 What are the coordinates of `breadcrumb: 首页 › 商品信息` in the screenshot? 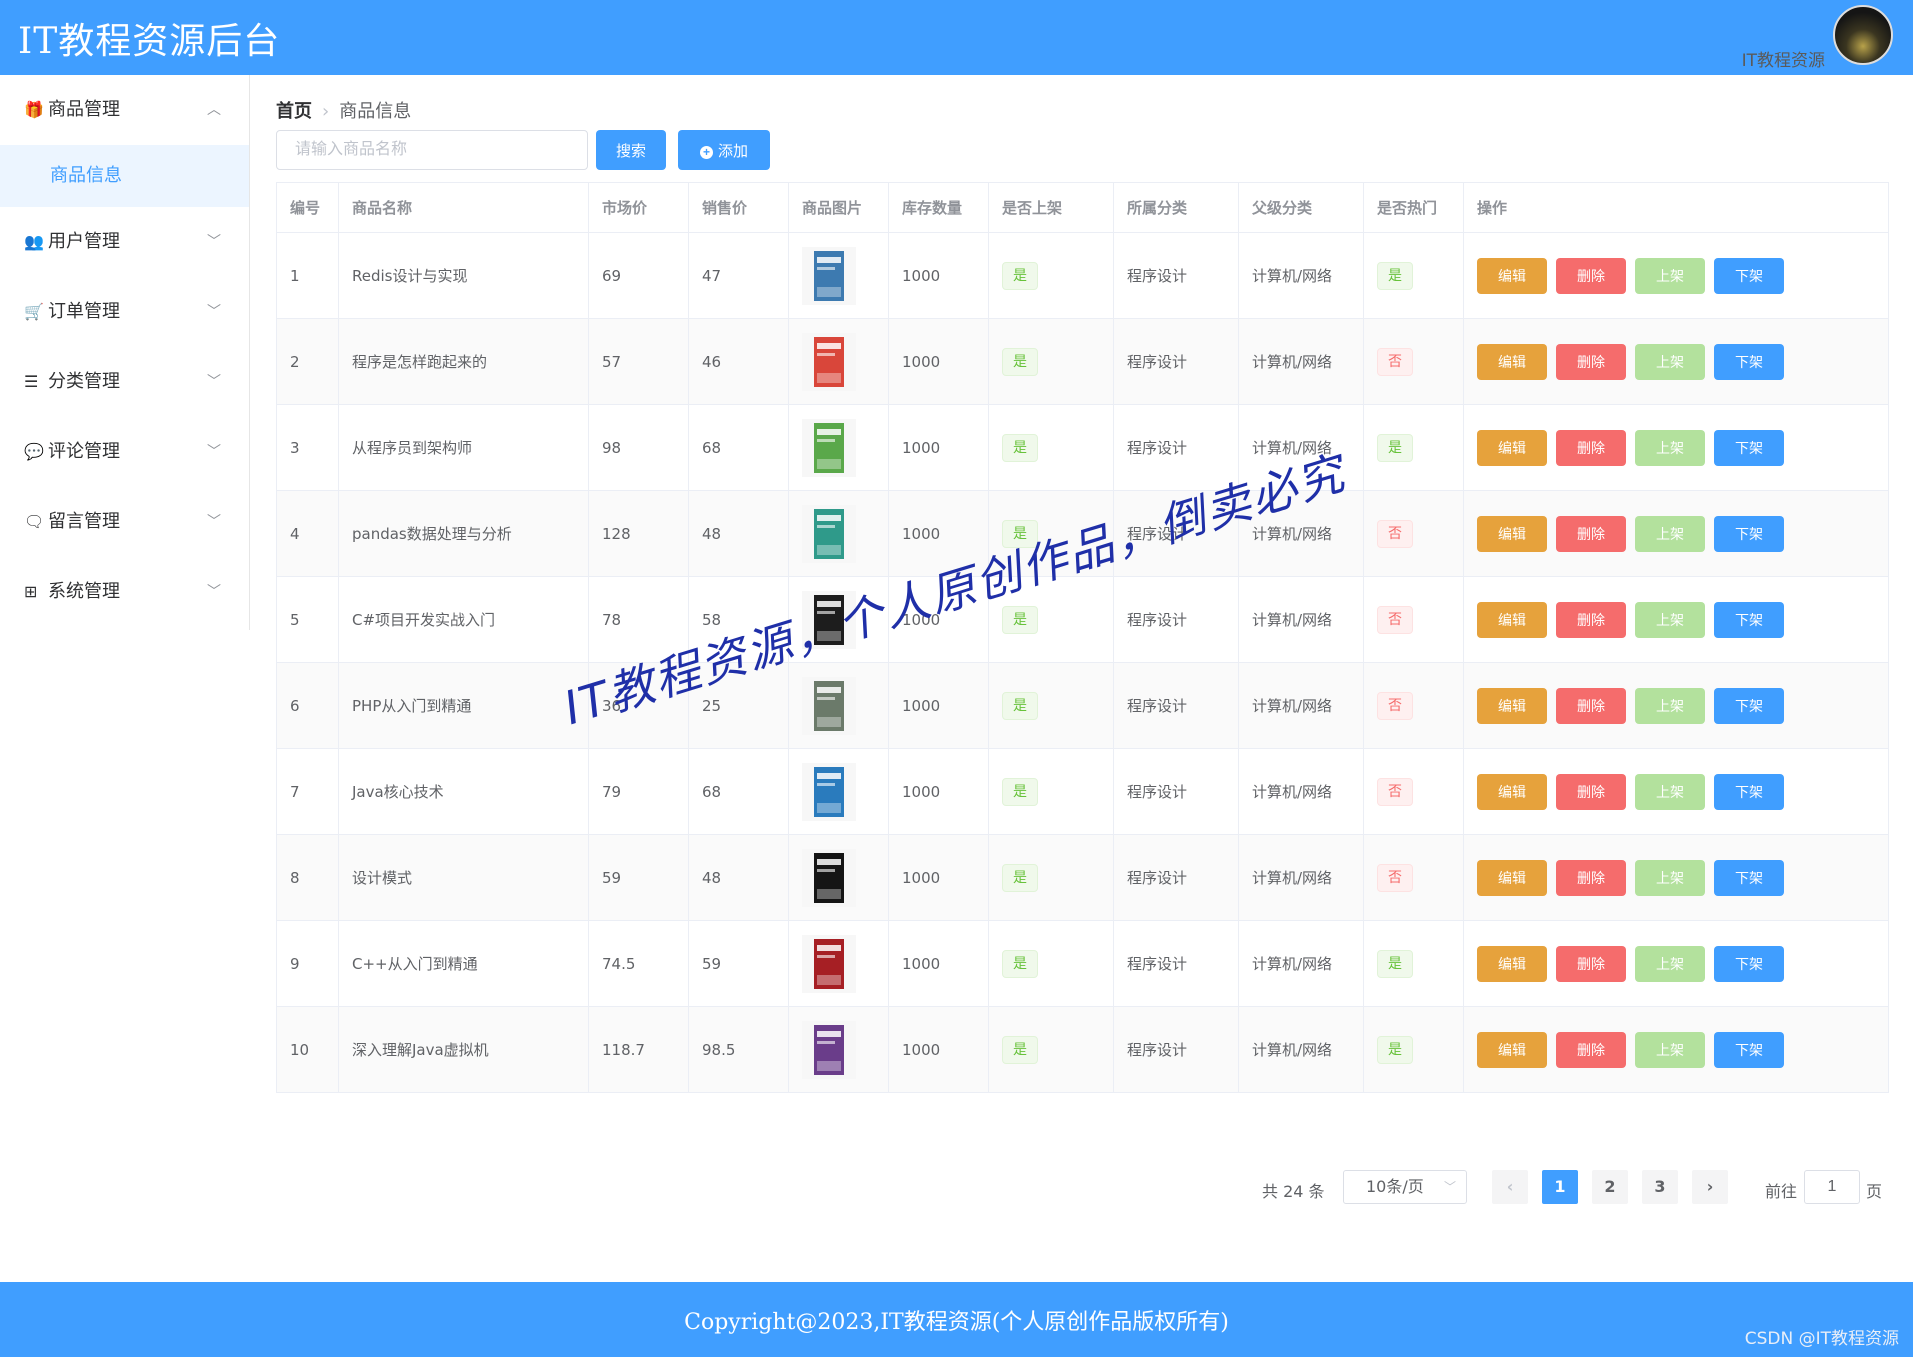 It's located at (343, 110).